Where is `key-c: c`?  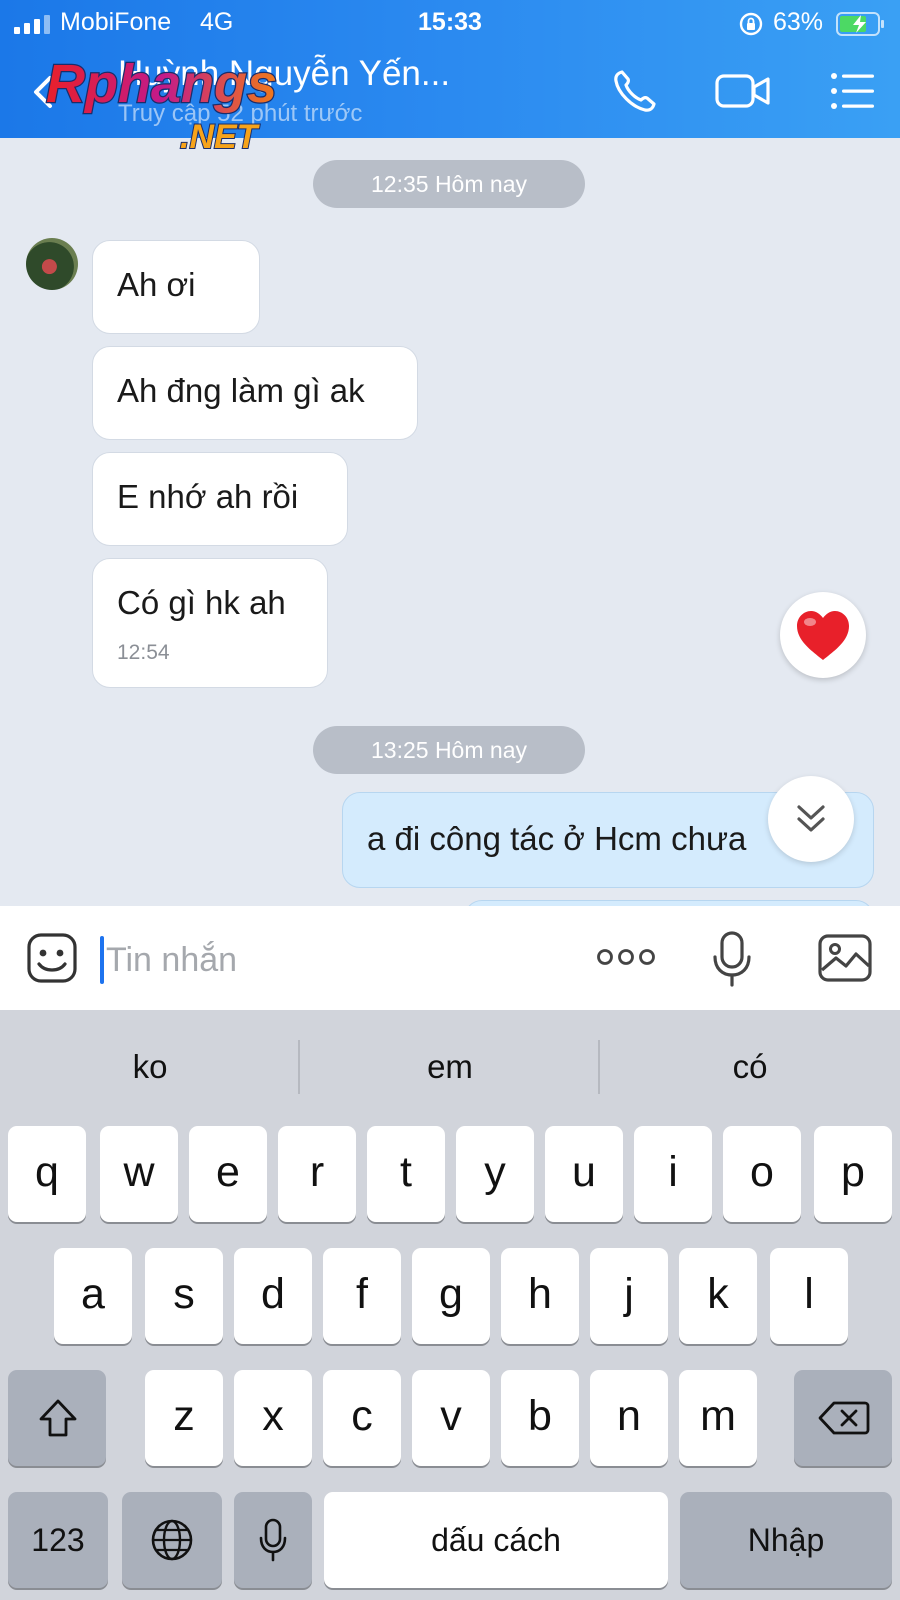 key-c: c is located at coordinates (362, 1418).